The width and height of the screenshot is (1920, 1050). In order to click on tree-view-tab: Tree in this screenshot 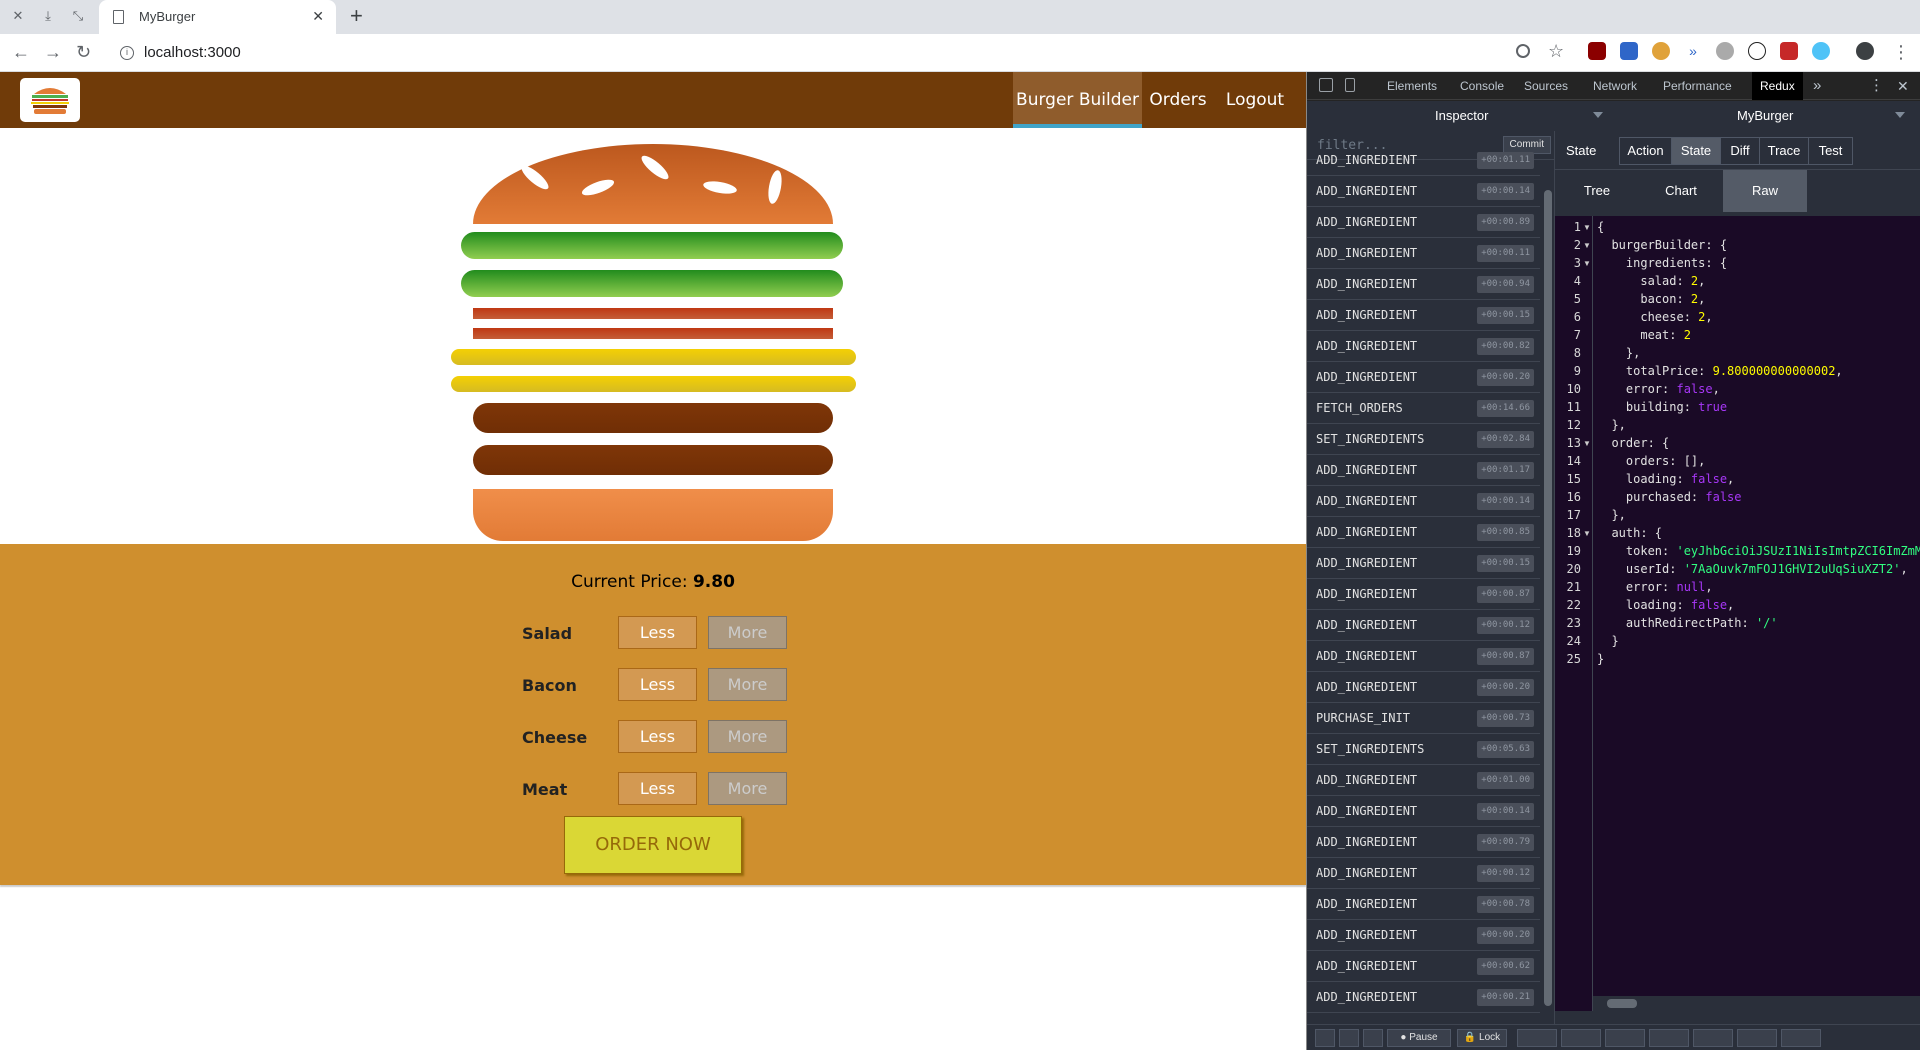, I will do `click(1597, 191)`.